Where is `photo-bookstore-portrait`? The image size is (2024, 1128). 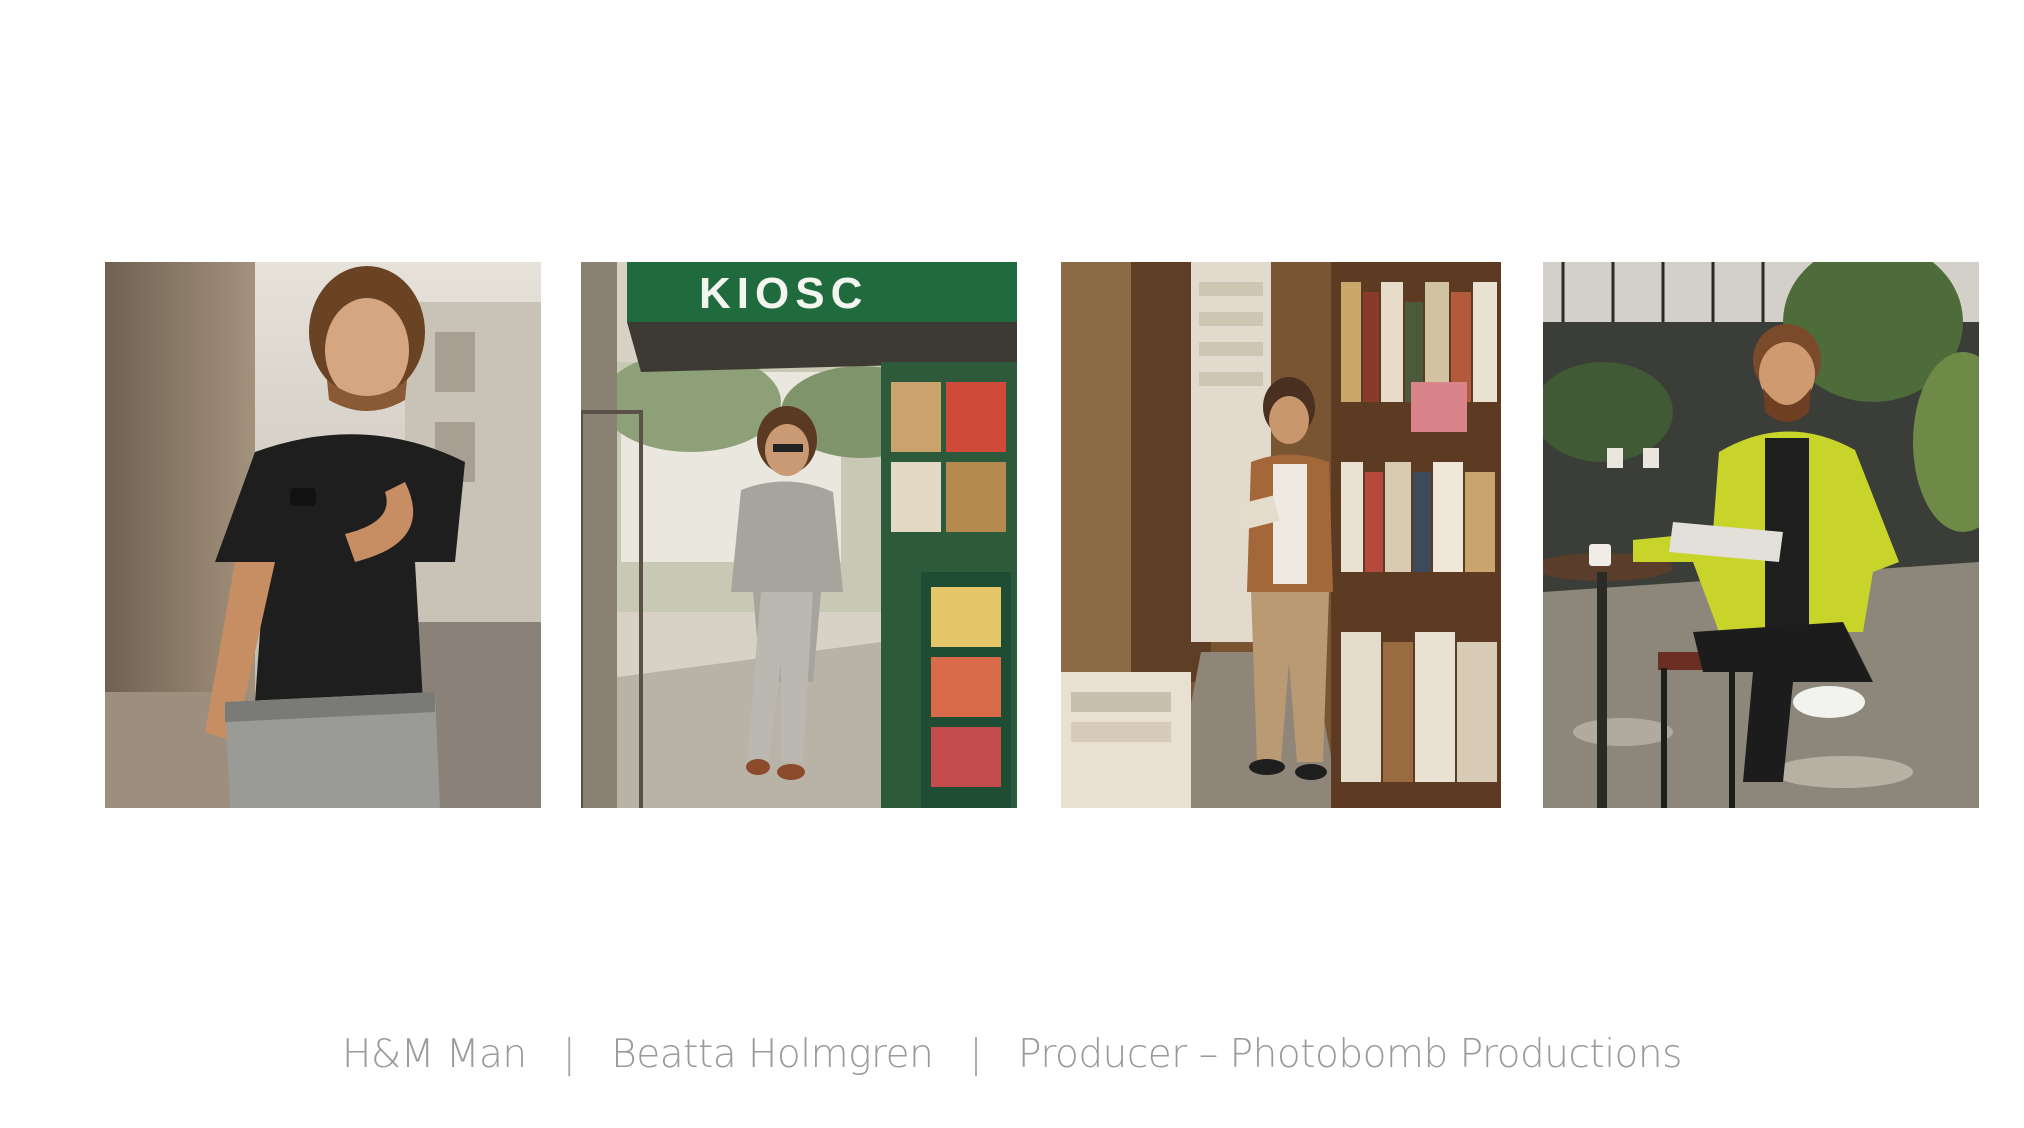
photo-bookstore-portrait is located at coordinates (1281, 535).